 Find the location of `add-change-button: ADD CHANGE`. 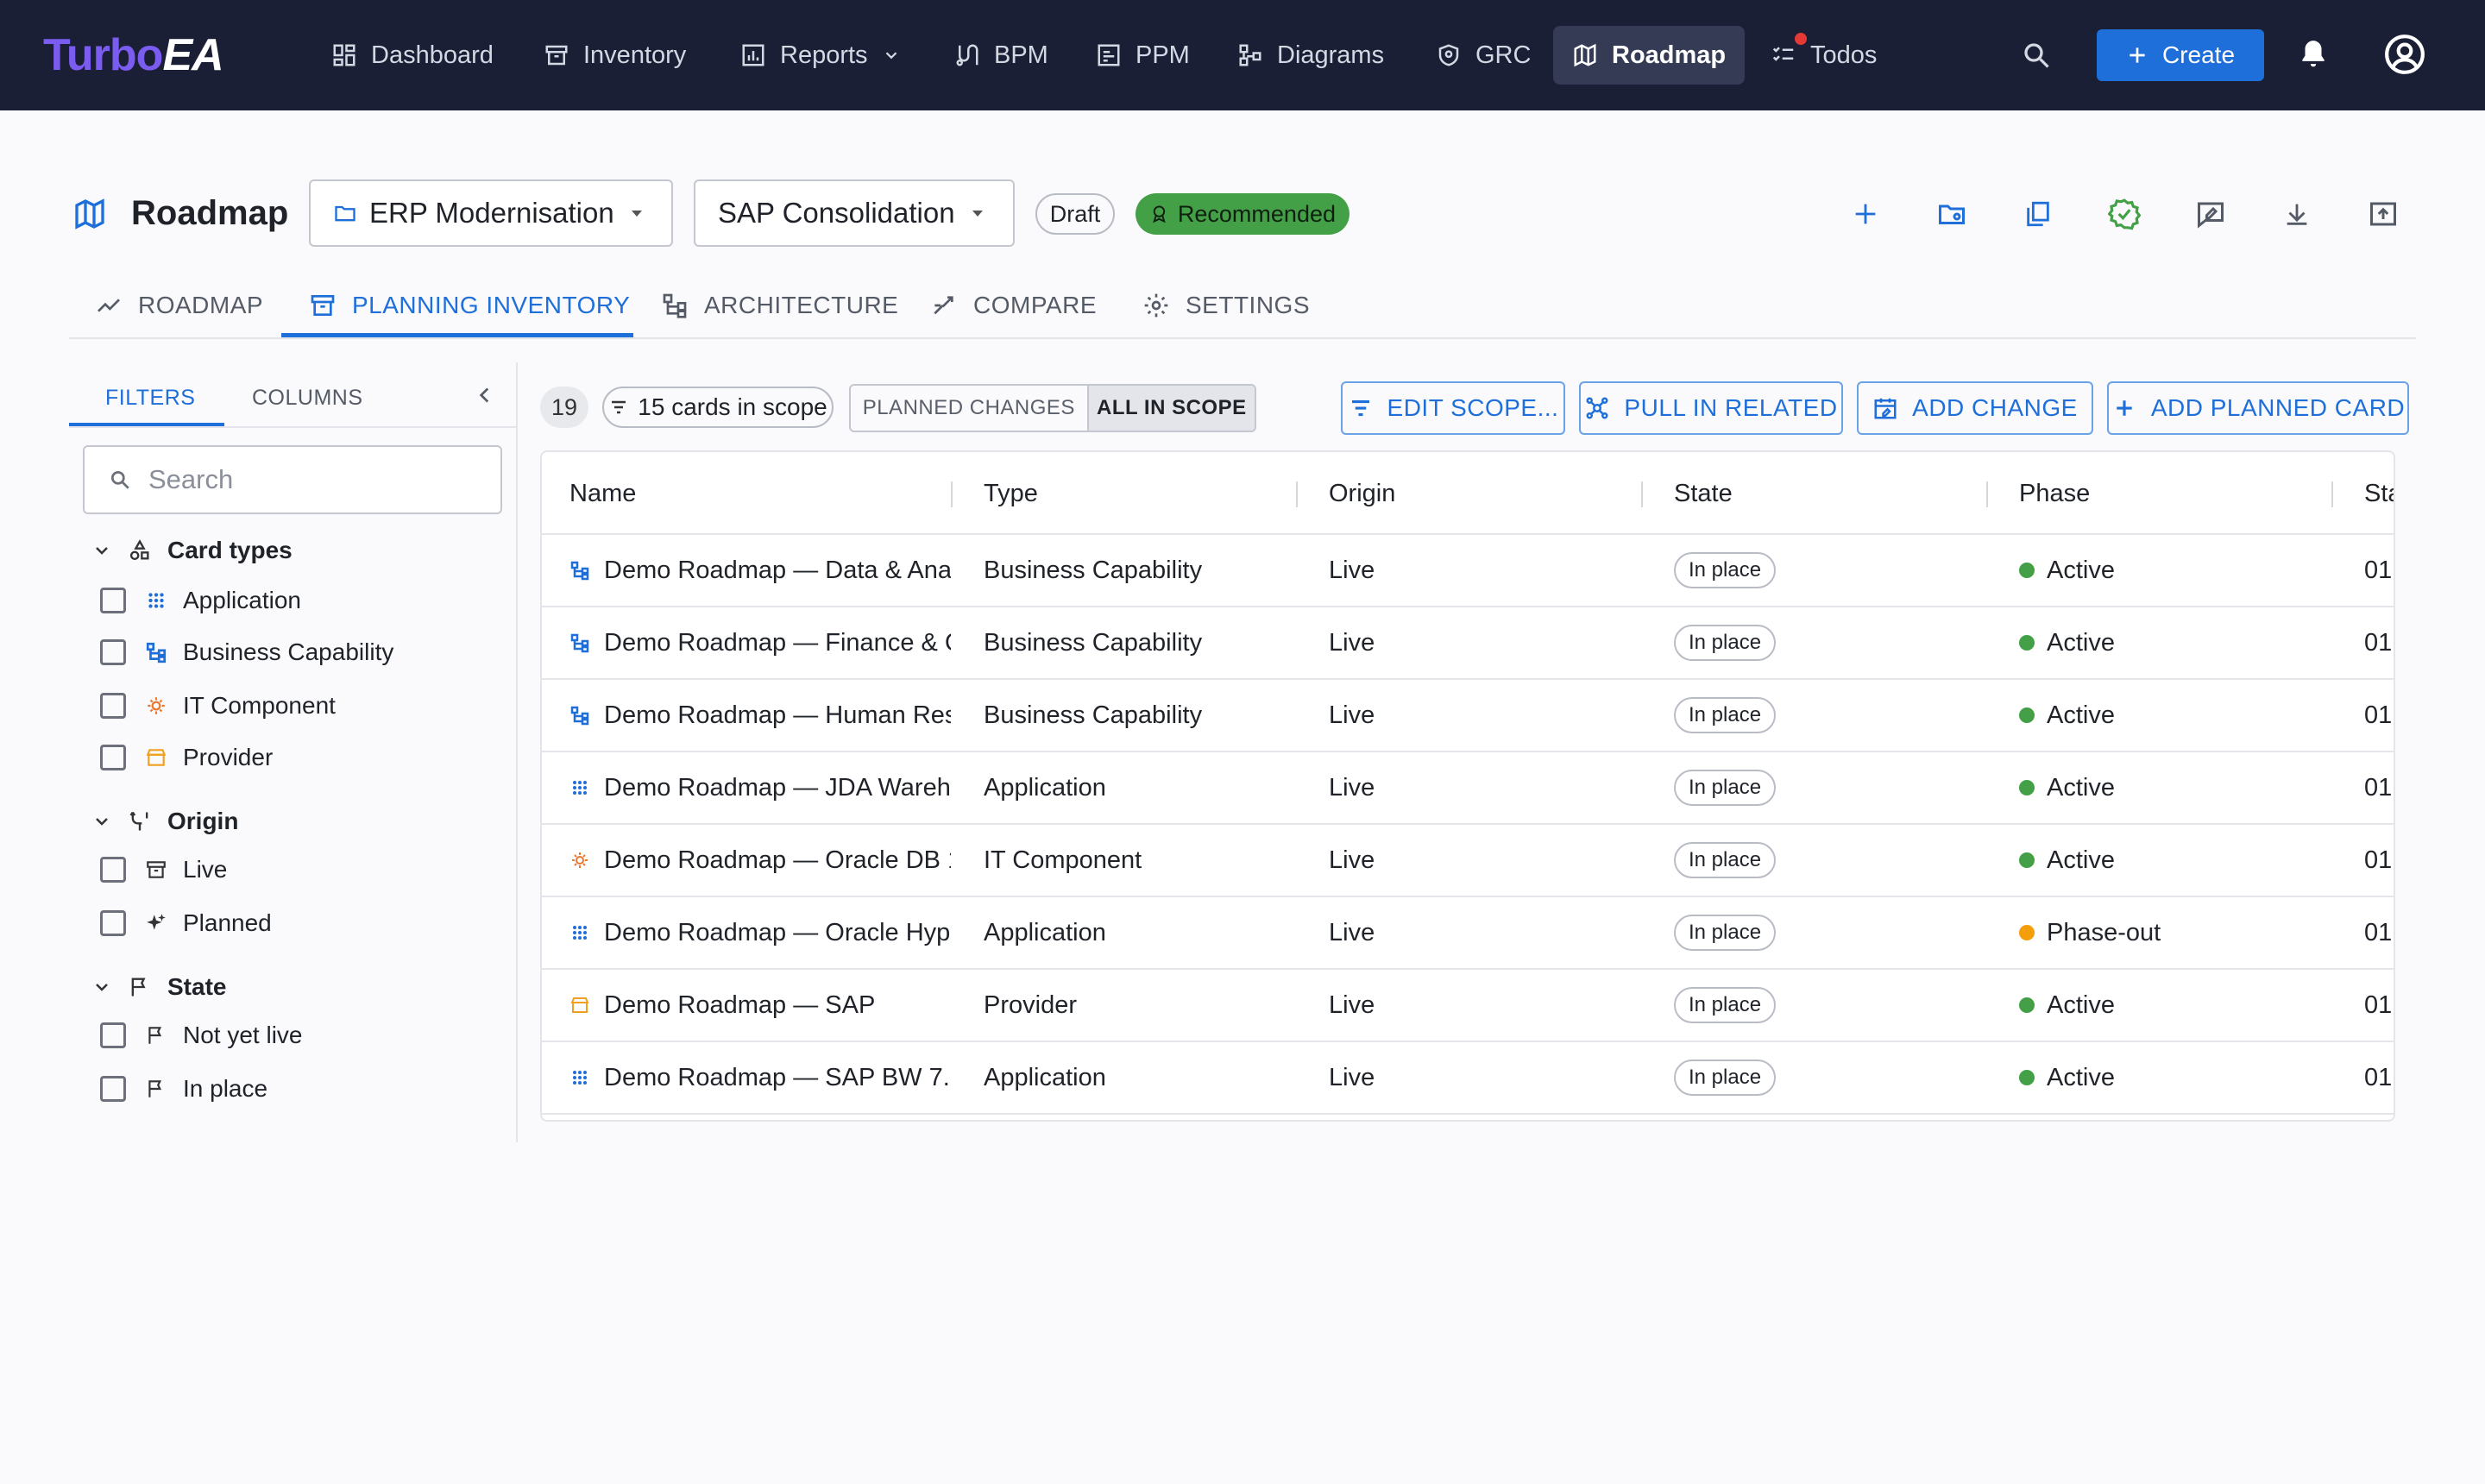

add-change-button: ADD CHANGE is located at coordinates (1975, 408).